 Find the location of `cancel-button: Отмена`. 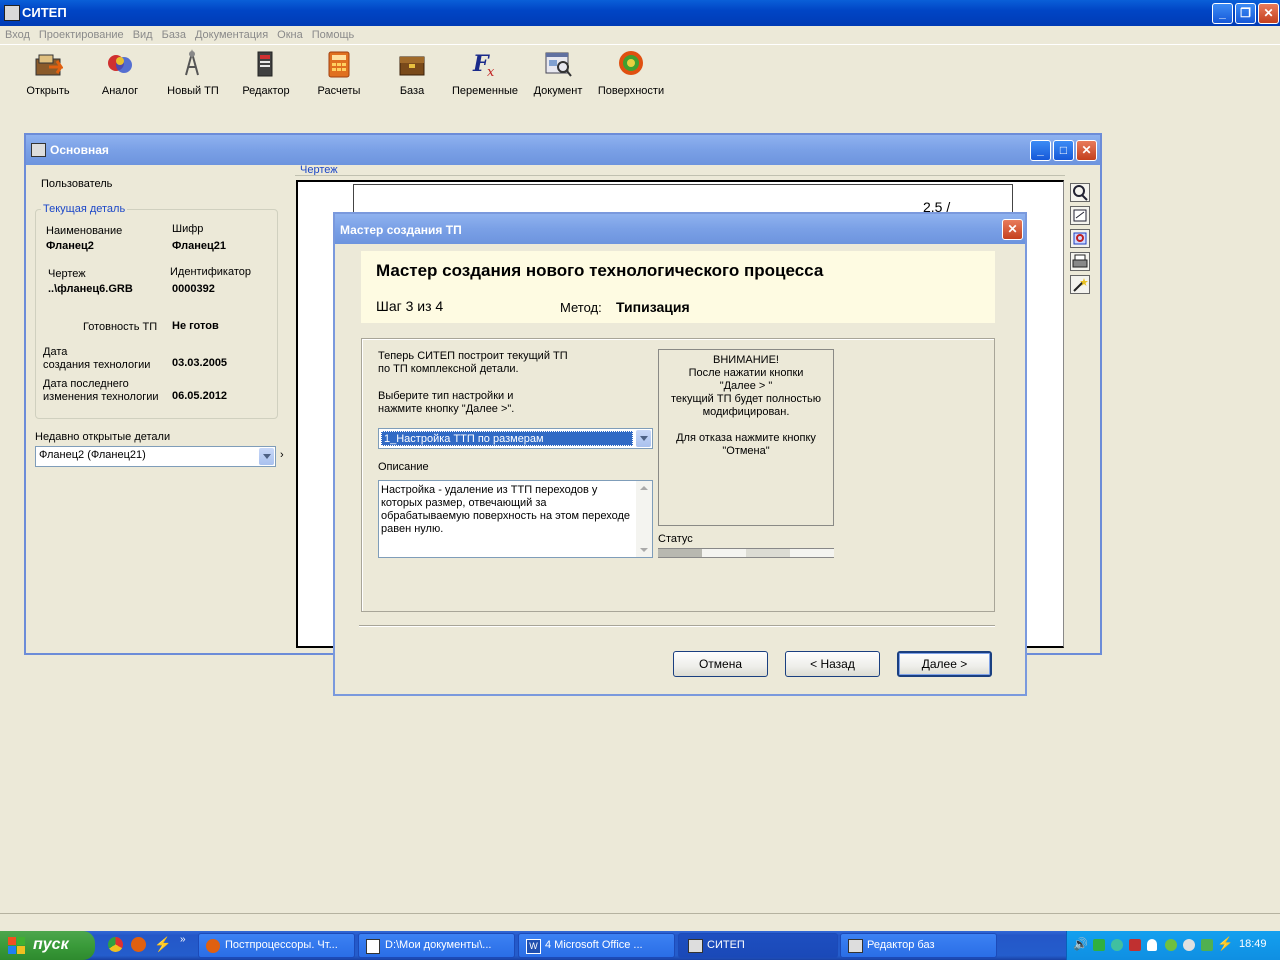

cancel-button: Отмена is located at coordinates (720, 664).